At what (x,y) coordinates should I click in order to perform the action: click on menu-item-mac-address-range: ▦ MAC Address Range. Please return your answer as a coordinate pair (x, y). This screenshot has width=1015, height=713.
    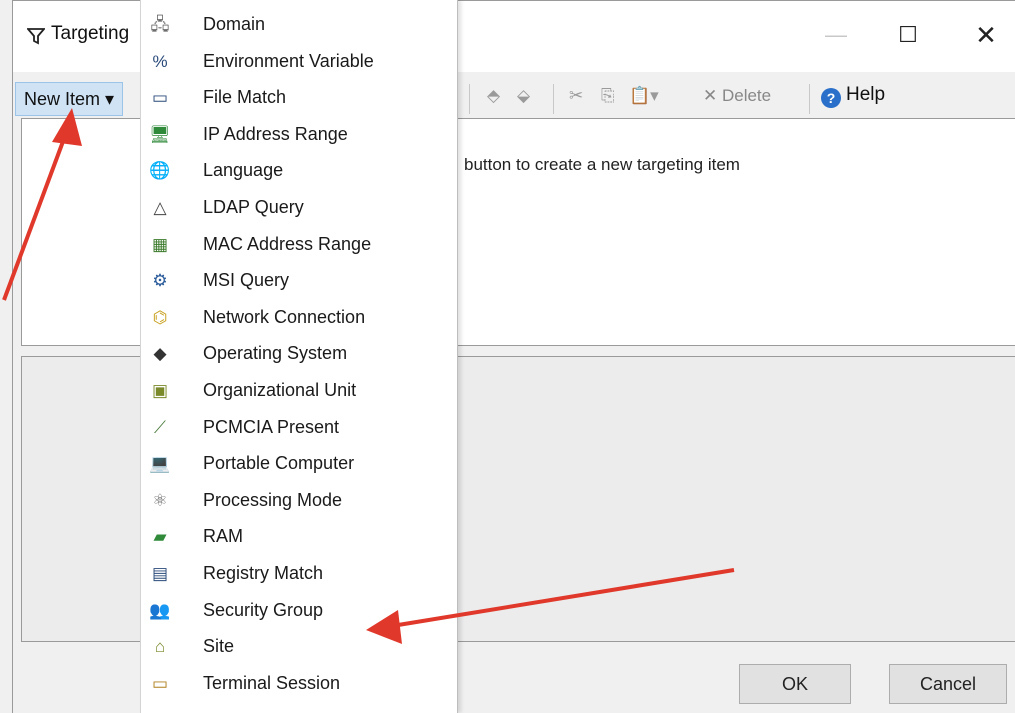
    Looking at the image, I should click on (299, 246).